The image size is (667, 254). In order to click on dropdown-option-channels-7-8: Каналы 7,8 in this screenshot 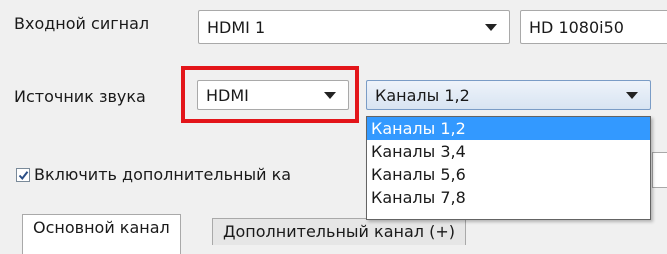, I will do `click(508, 197)`.